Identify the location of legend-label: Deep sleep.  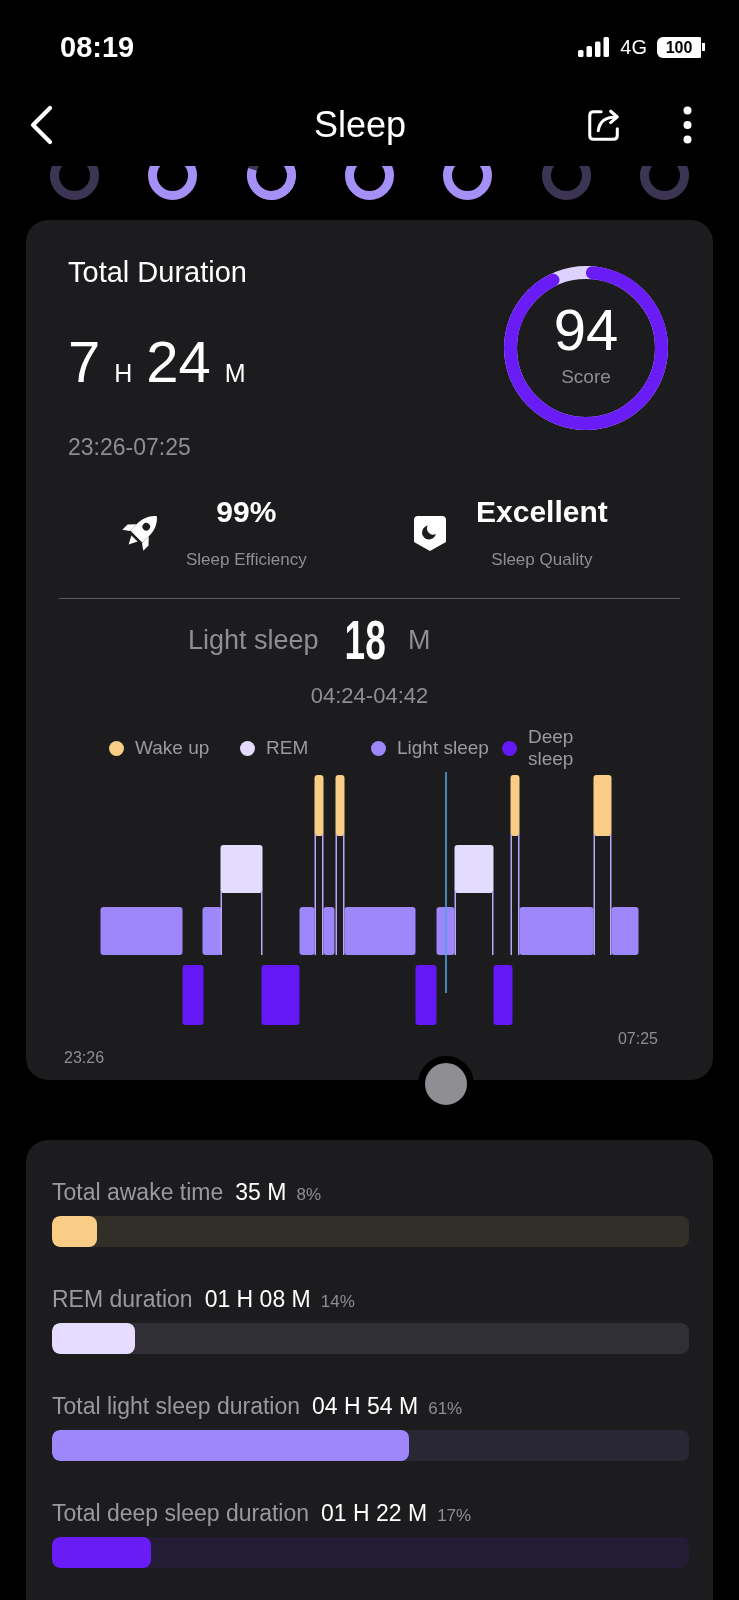
(551, 748).